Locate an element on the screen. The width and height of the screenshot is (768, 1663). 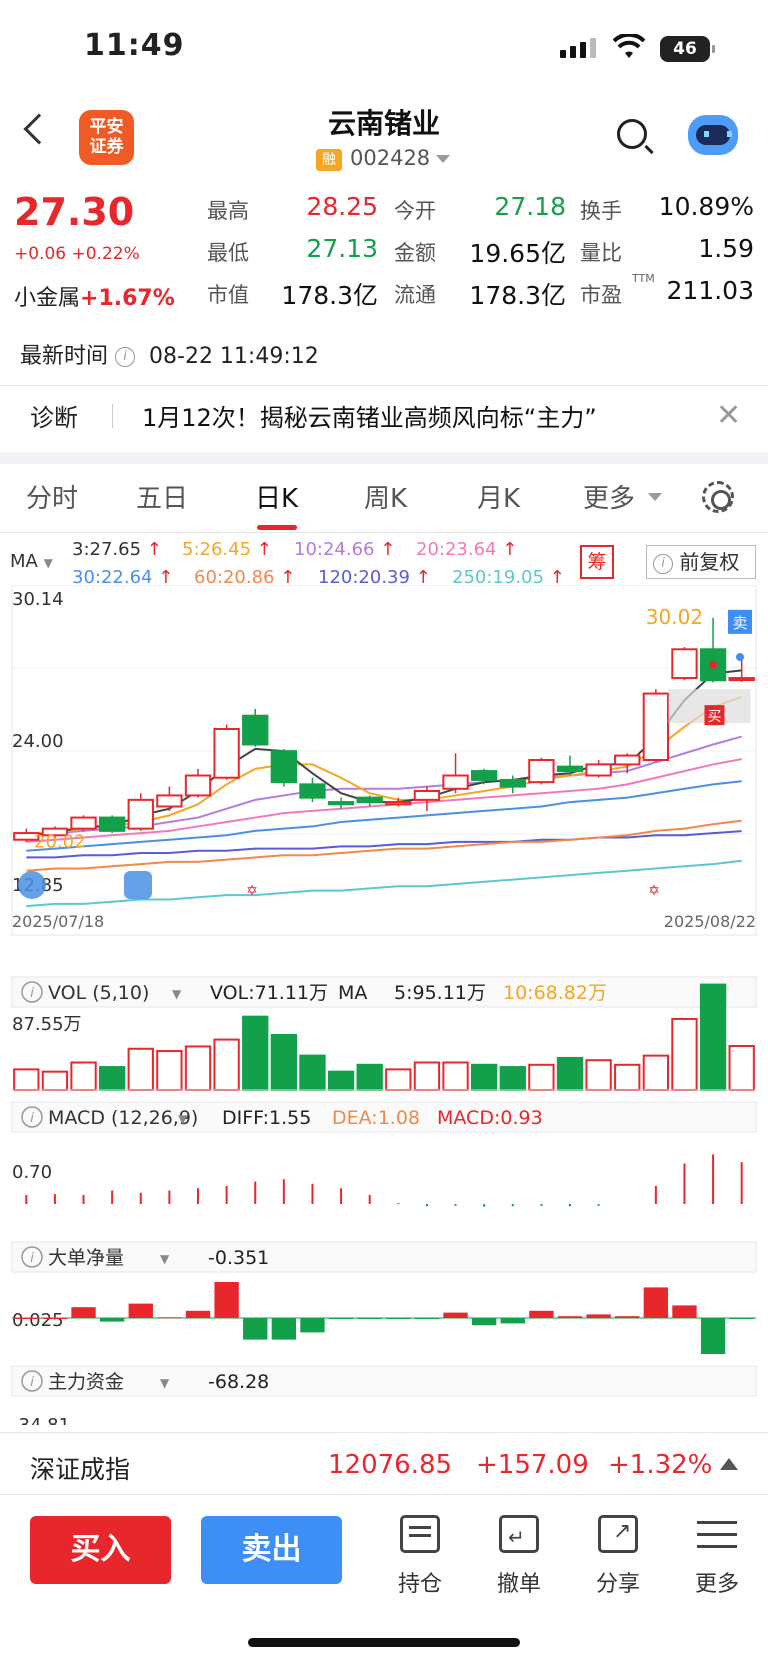
ma-value-text: 3:27.65 is located at coordinates (107, 549).